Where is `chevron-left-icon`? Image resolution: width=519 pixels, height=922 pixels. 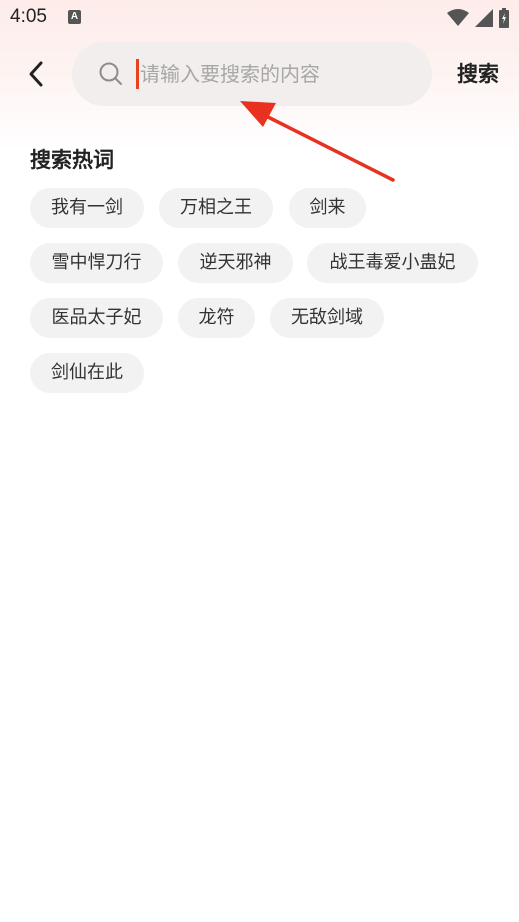
chevron-left-icon is located at coordinates (36, 74).